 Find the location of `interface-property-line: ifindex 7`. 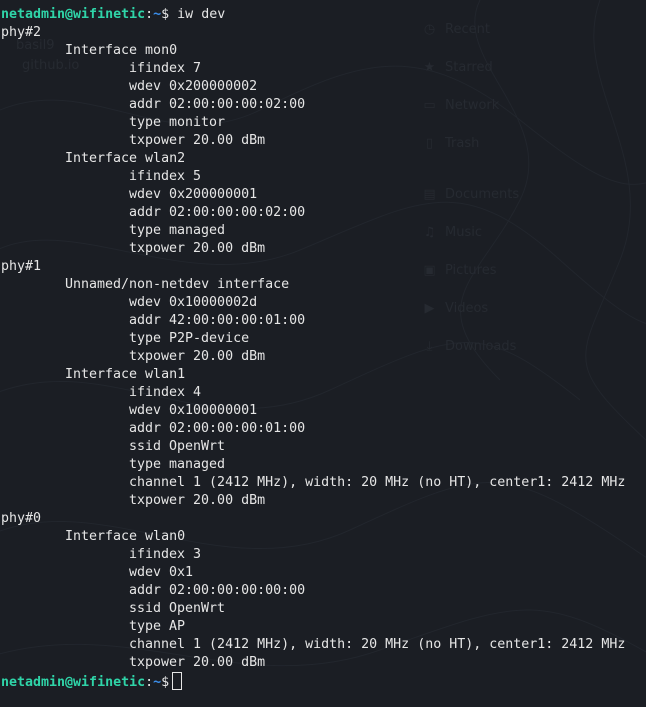

interface-property-line: ifindex 7 is located at coordinates (165, 68).